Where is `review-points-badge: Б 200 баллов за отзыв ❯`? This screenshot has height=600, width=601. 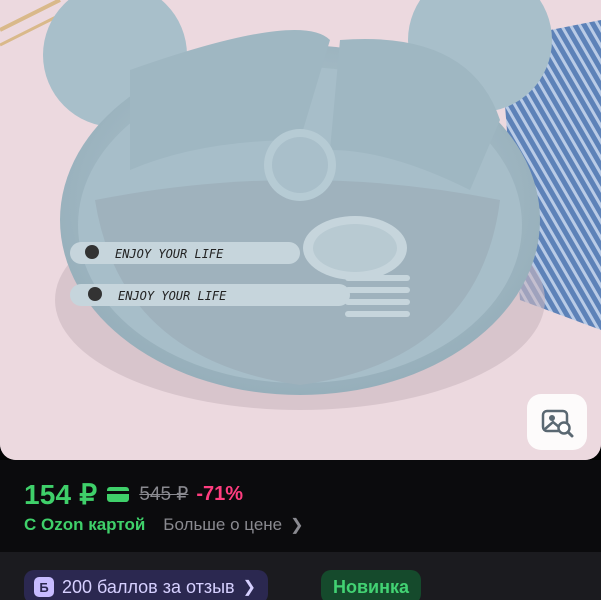
review-points-badge: Б 200 баллов за отзыв ❯ is located at coordinates (146, 585).